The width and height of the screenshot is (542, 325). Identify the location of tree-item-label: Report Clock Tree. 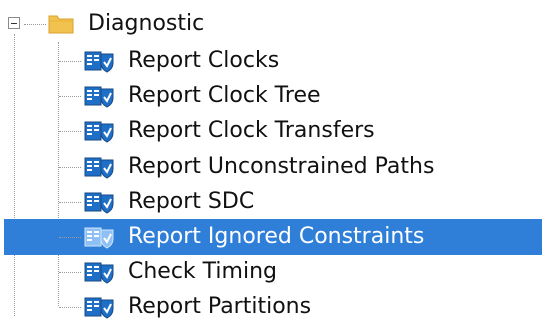
(224, 96).